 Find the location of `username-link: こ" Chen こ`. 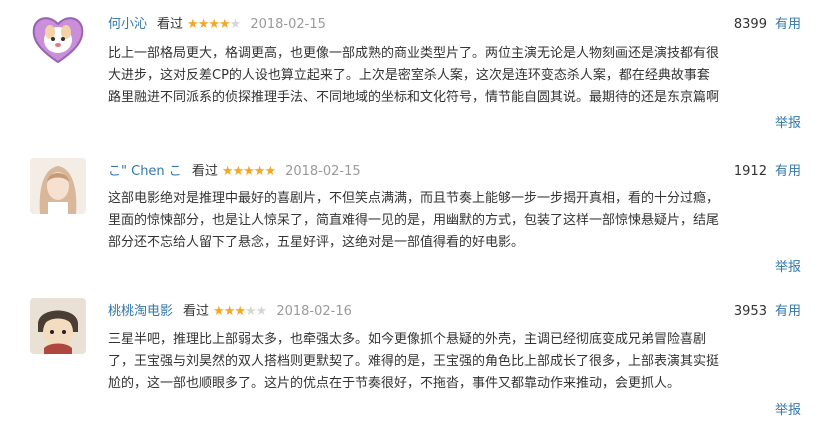

username-link: こ" Chen こ is located at coordinates (145, 171).